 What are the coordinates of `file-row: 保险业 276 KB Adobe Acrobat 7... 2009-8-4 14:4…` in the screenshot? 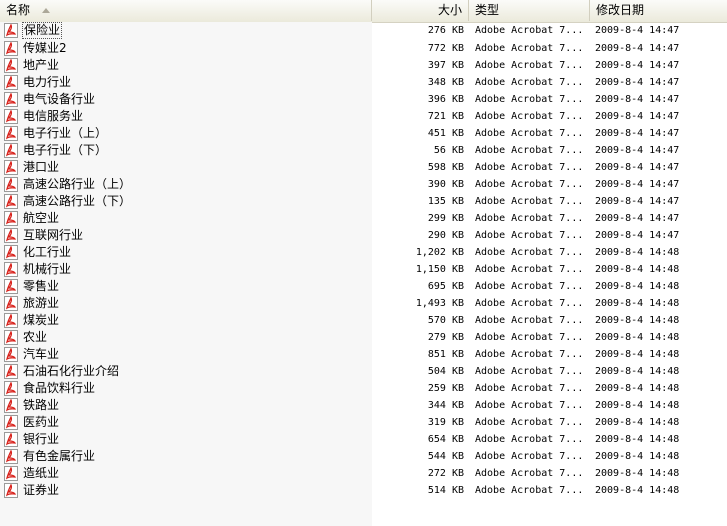 It's located at (363, 31).